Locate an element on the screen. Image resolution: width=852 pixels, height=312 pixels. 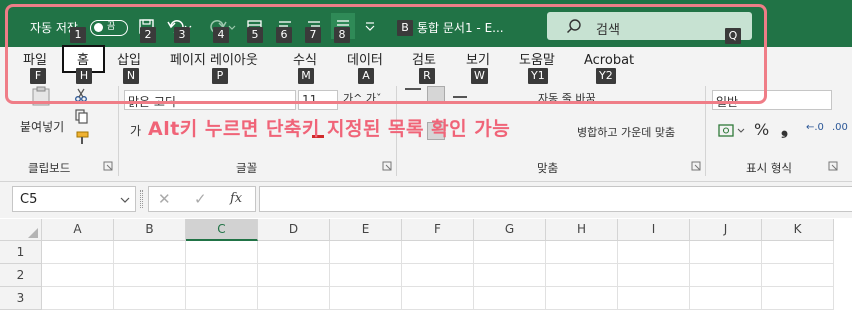
alignment-launcher-icon is located at coordinates (696, 166).